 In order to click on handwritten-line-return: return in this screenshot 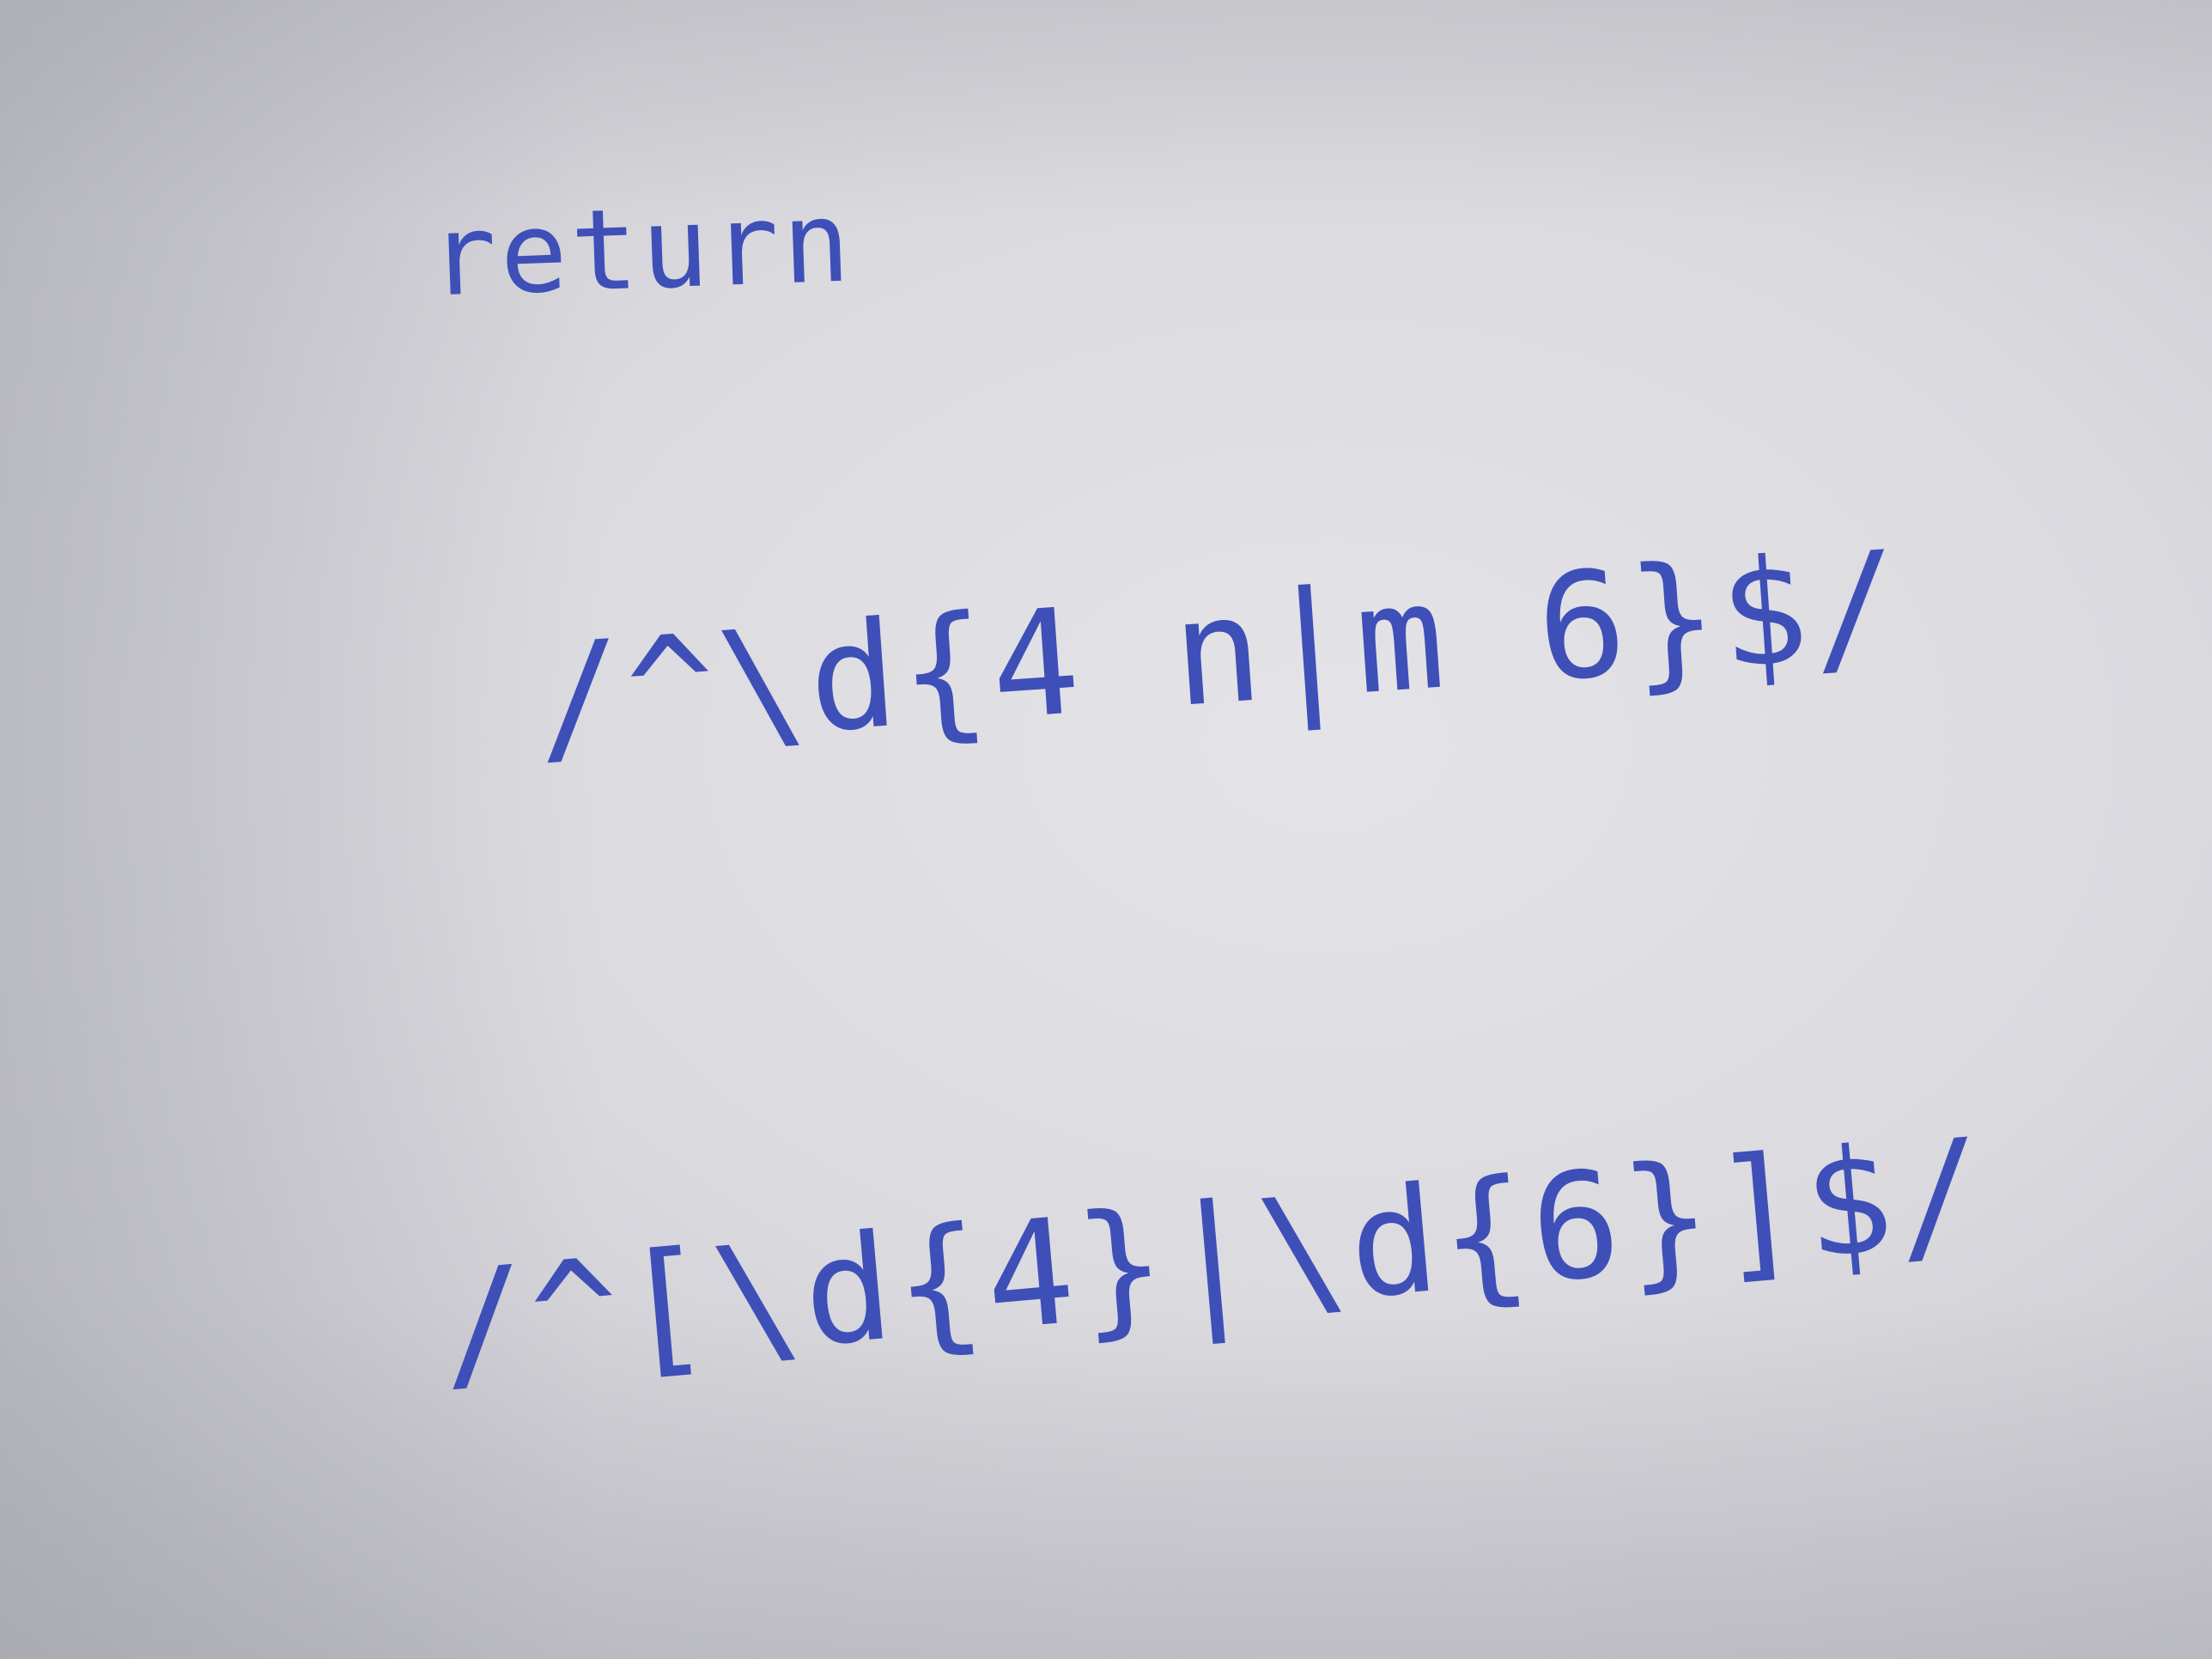, I will do `click(641, 249)`.